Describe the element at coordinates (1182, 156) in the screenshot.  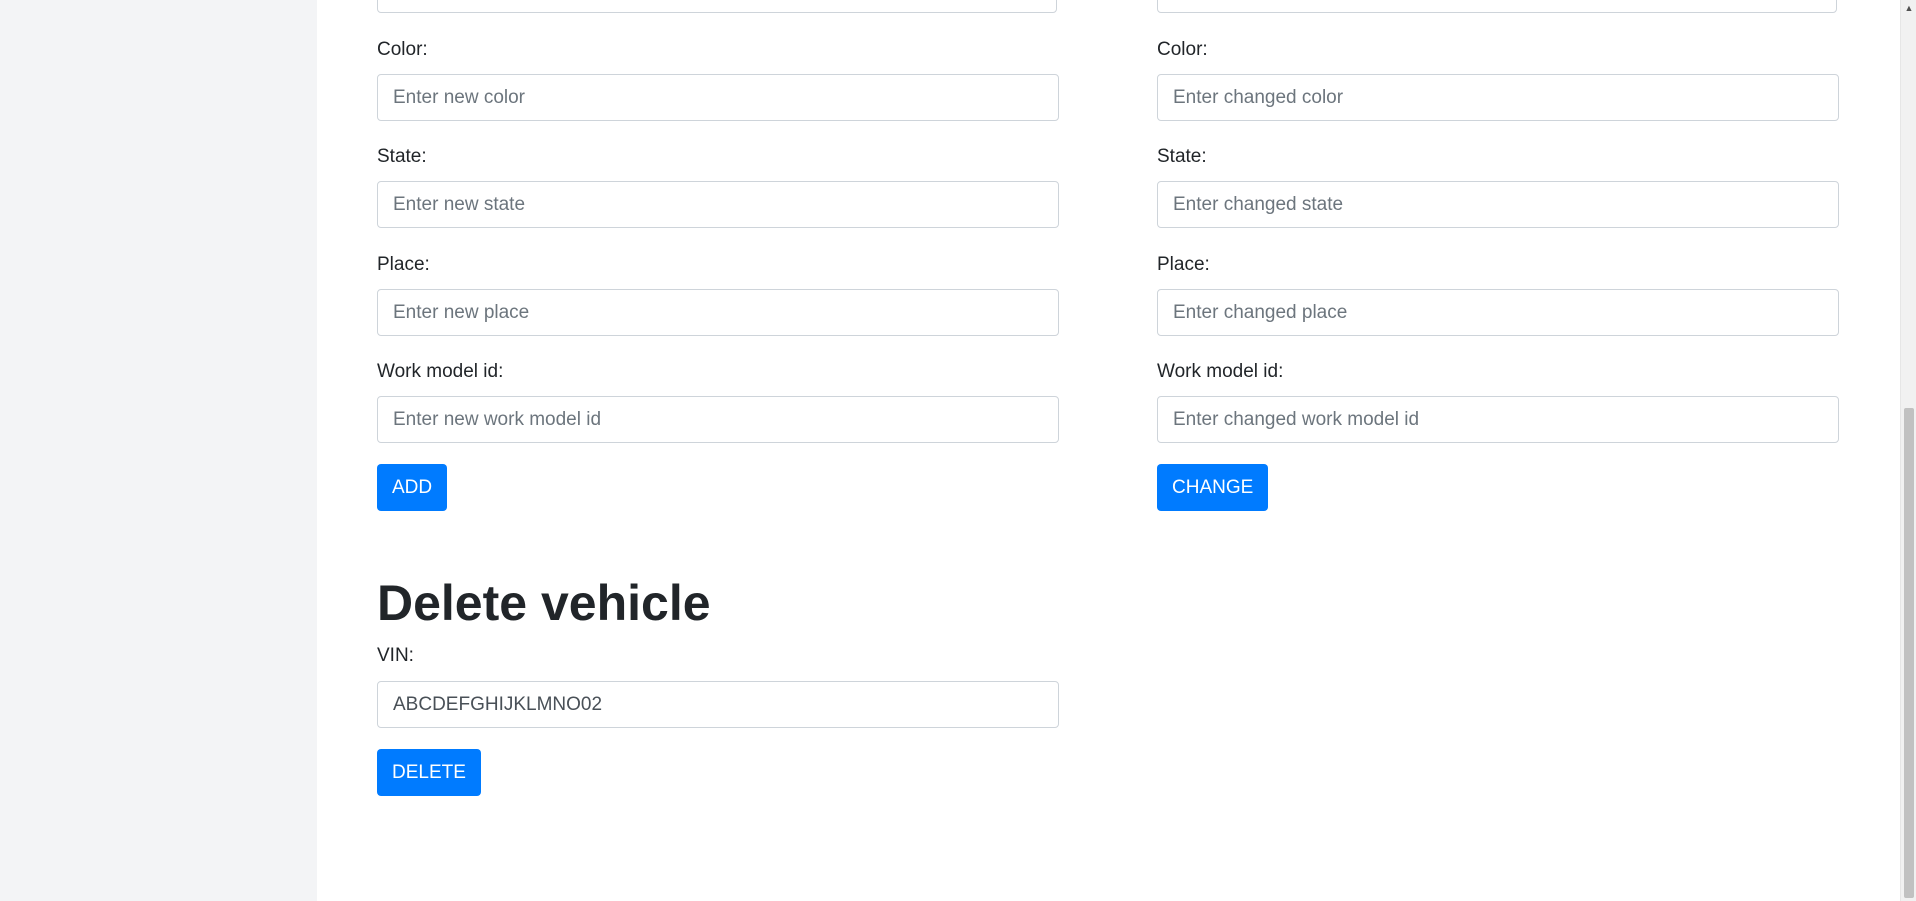
I see `change-state-label: State:` at that location.